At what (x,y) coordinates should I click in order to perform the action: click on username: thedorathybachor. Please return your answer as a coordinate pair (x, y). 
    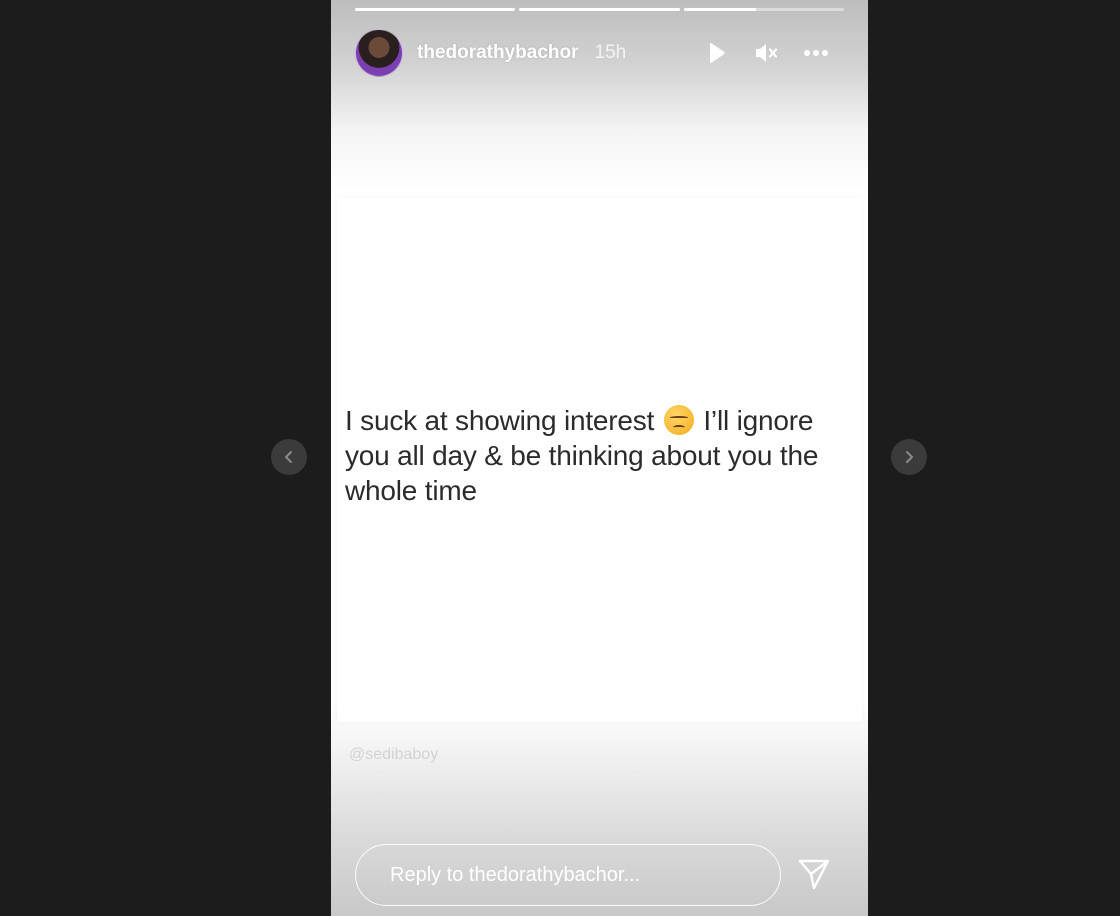
    Looking at the image, I should click on (498, 53).